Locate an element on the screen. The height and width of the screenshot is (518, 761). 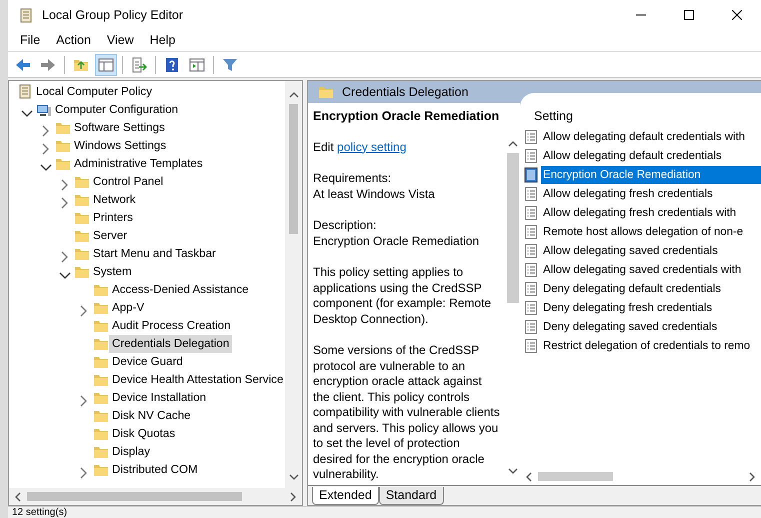
menu-item: Help is located at coordinates (163, 40).